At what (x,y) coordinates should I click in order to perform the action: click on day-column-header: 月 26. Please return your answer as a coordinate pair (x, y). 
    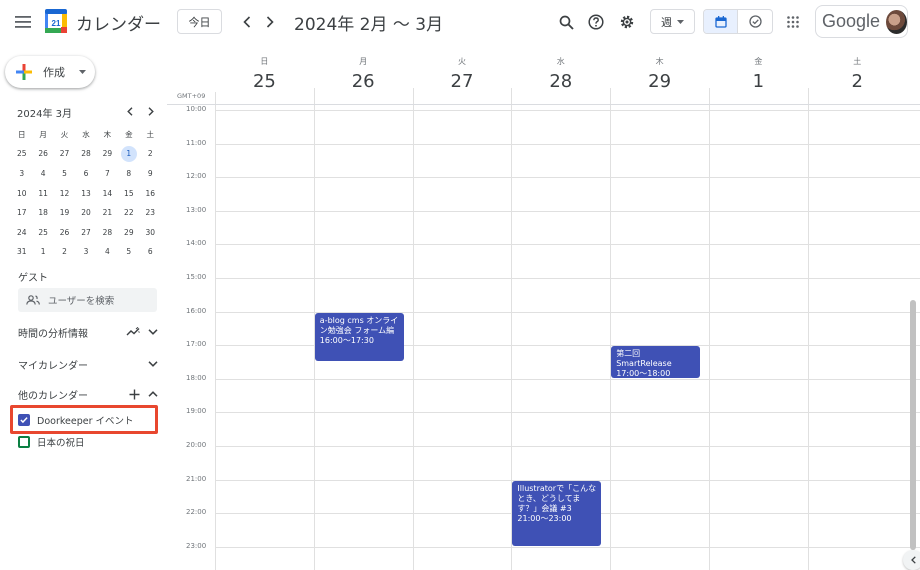
    Looking at the image, I should click on (363, 74).